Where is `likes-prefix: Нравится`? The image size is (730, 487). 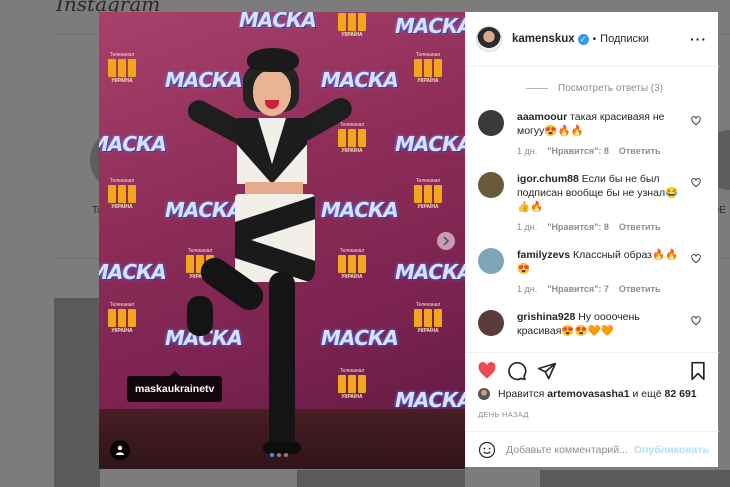 likes-prefix: Нравится is located at coordinates (521, 394).